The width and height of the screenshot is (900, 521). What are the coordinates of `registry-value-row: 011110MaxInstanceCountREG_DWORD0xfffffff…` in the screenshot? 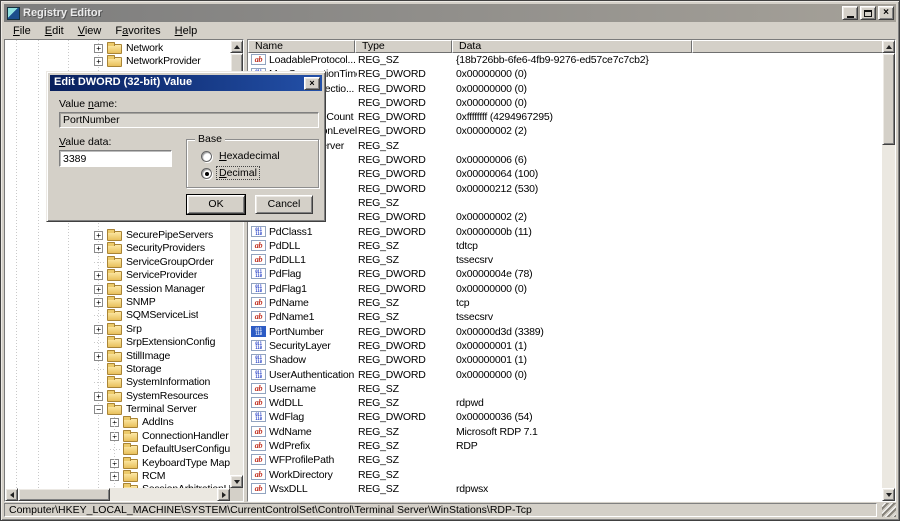 It's located at (565, 117).